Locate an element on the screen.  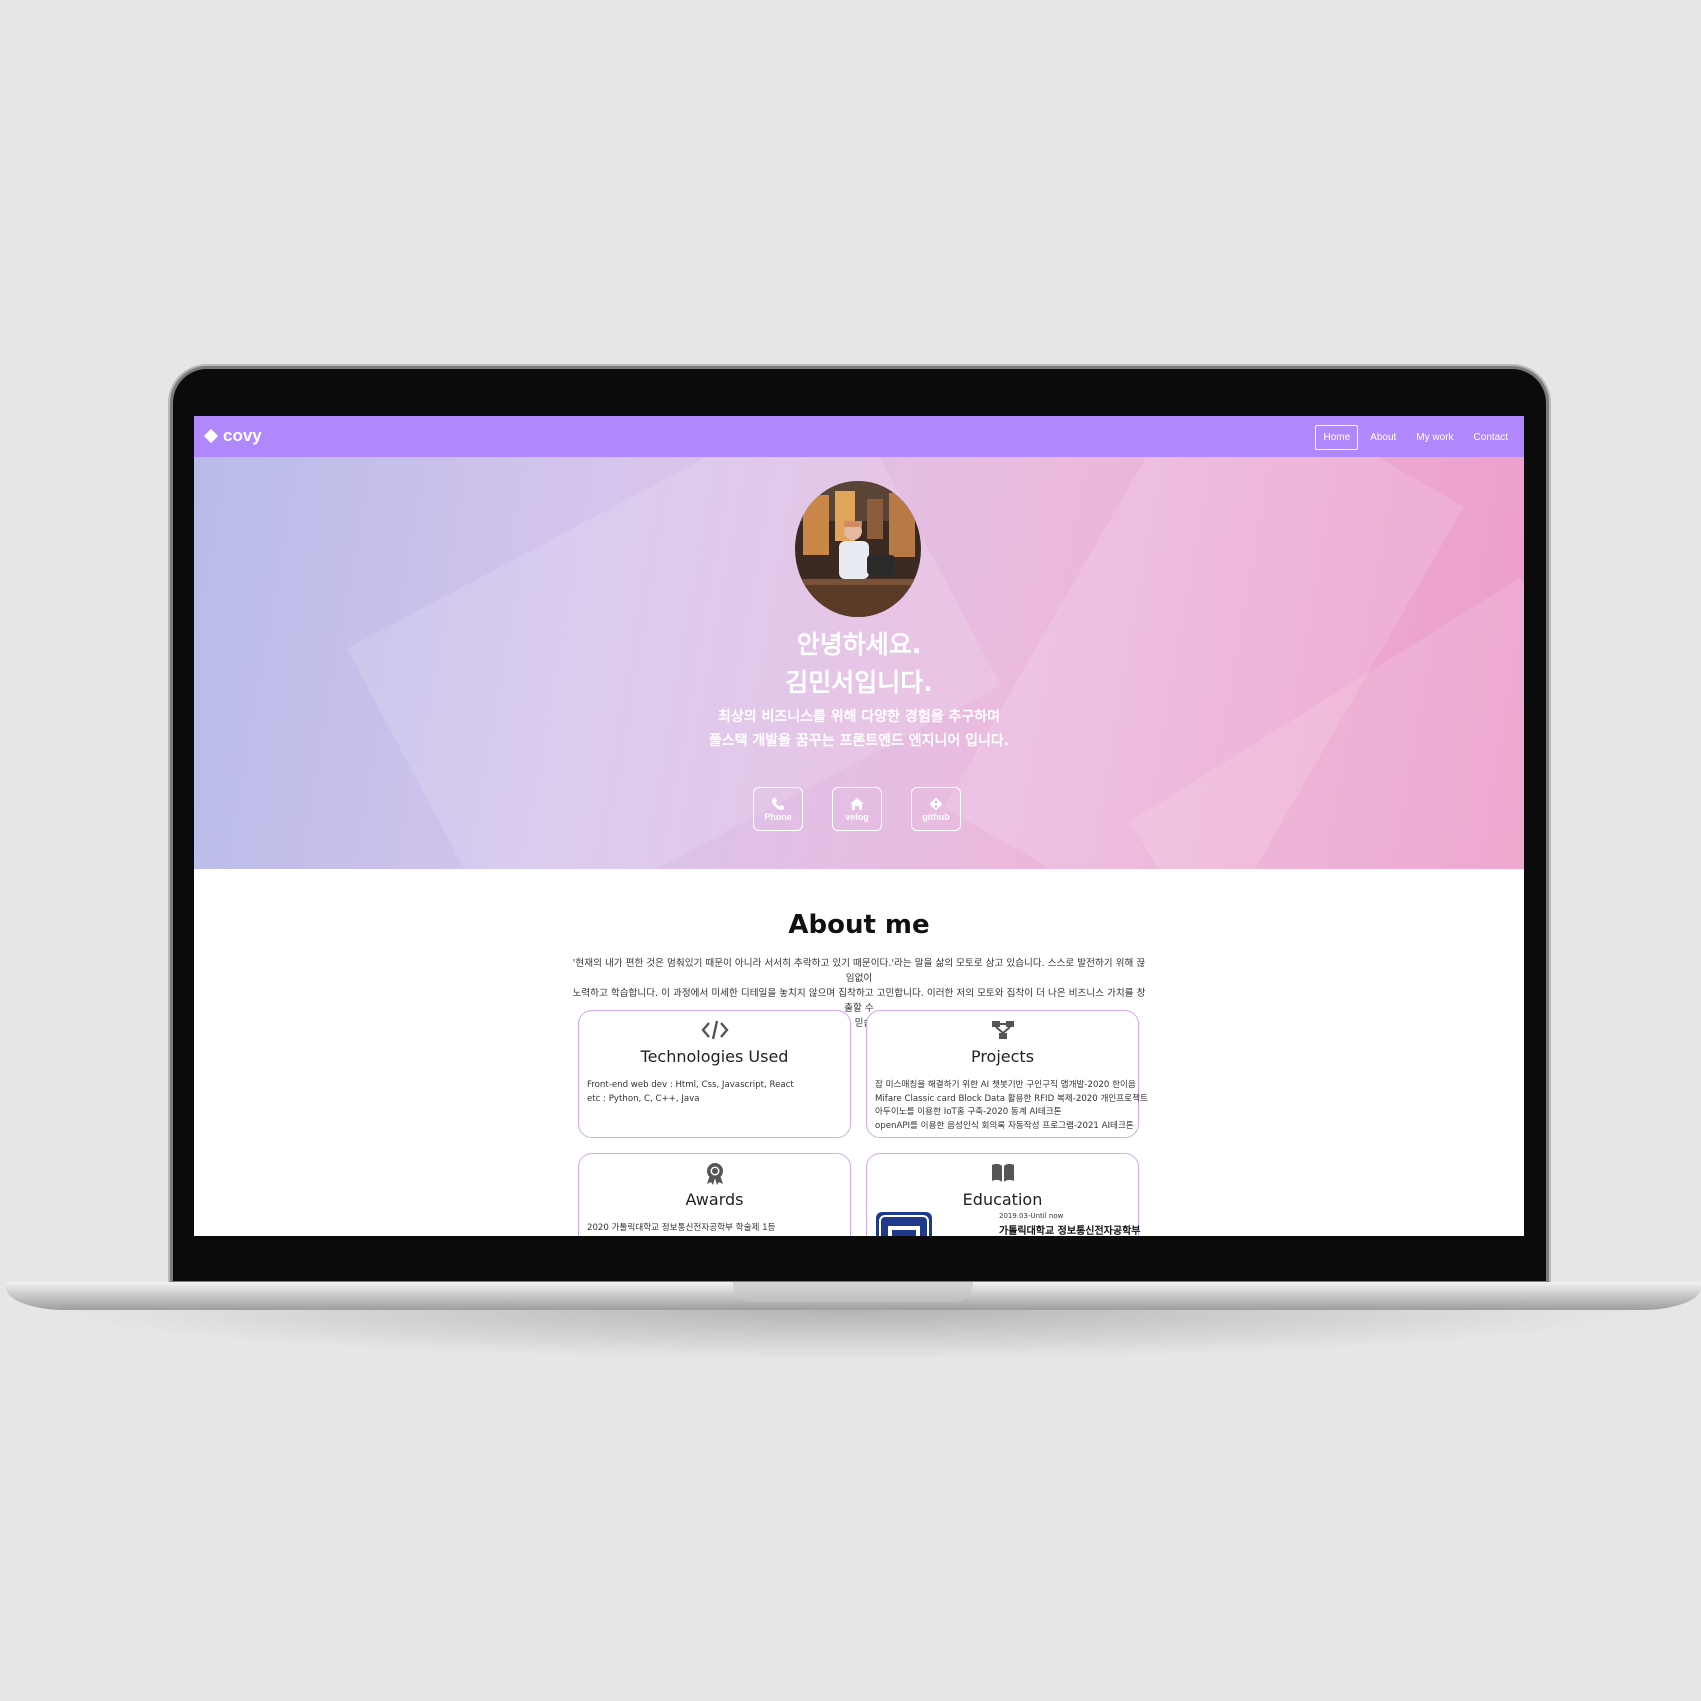
hero-subtitle-line1: 최상의 비즈니스를 위해 다양한 경험을 추구하며 is located at coordinates (859, 717).